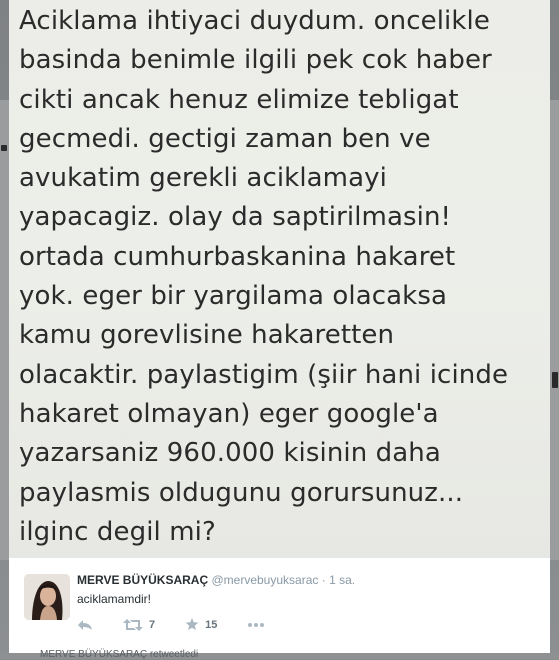 This screenshot has height=660, width=559. I want to click on retweet-button: 7, so click(139, 624).